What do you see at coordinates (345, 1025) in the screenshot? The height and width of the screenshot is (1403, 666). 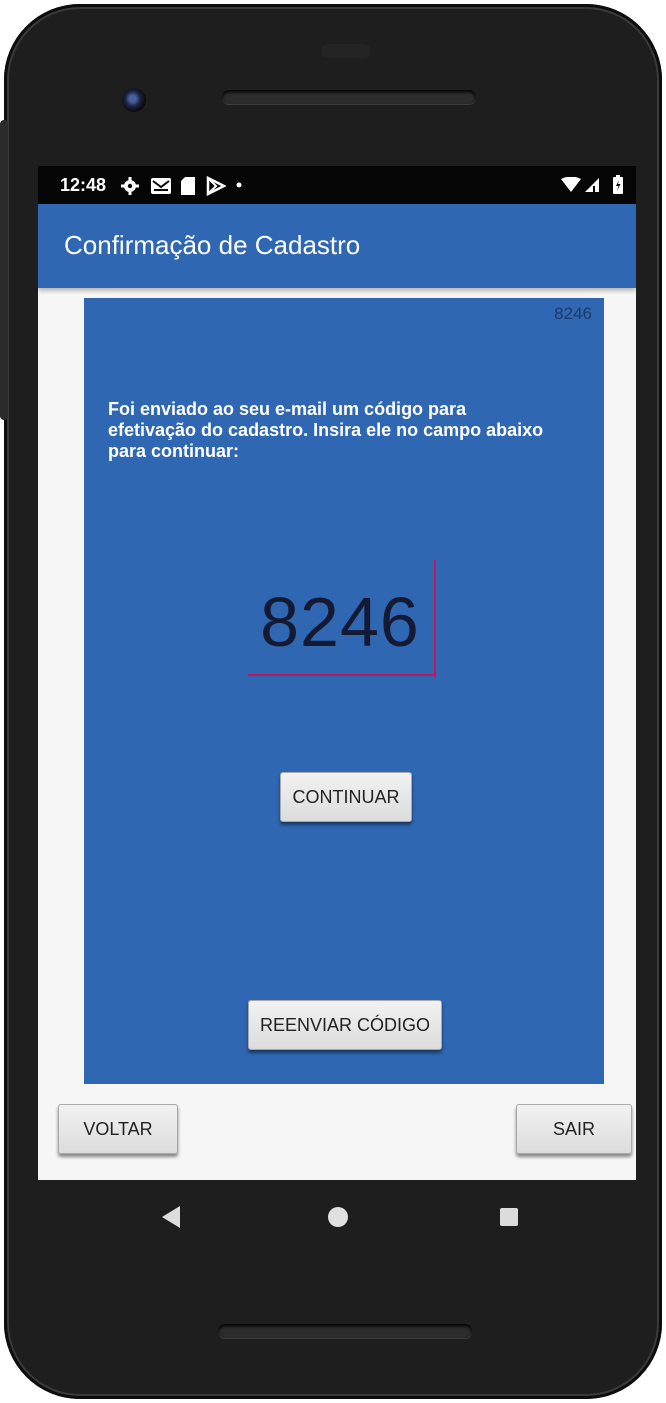 I see `resend-code-button: REENVIAR CÓDIGO` at bounding box center [345, 1025].